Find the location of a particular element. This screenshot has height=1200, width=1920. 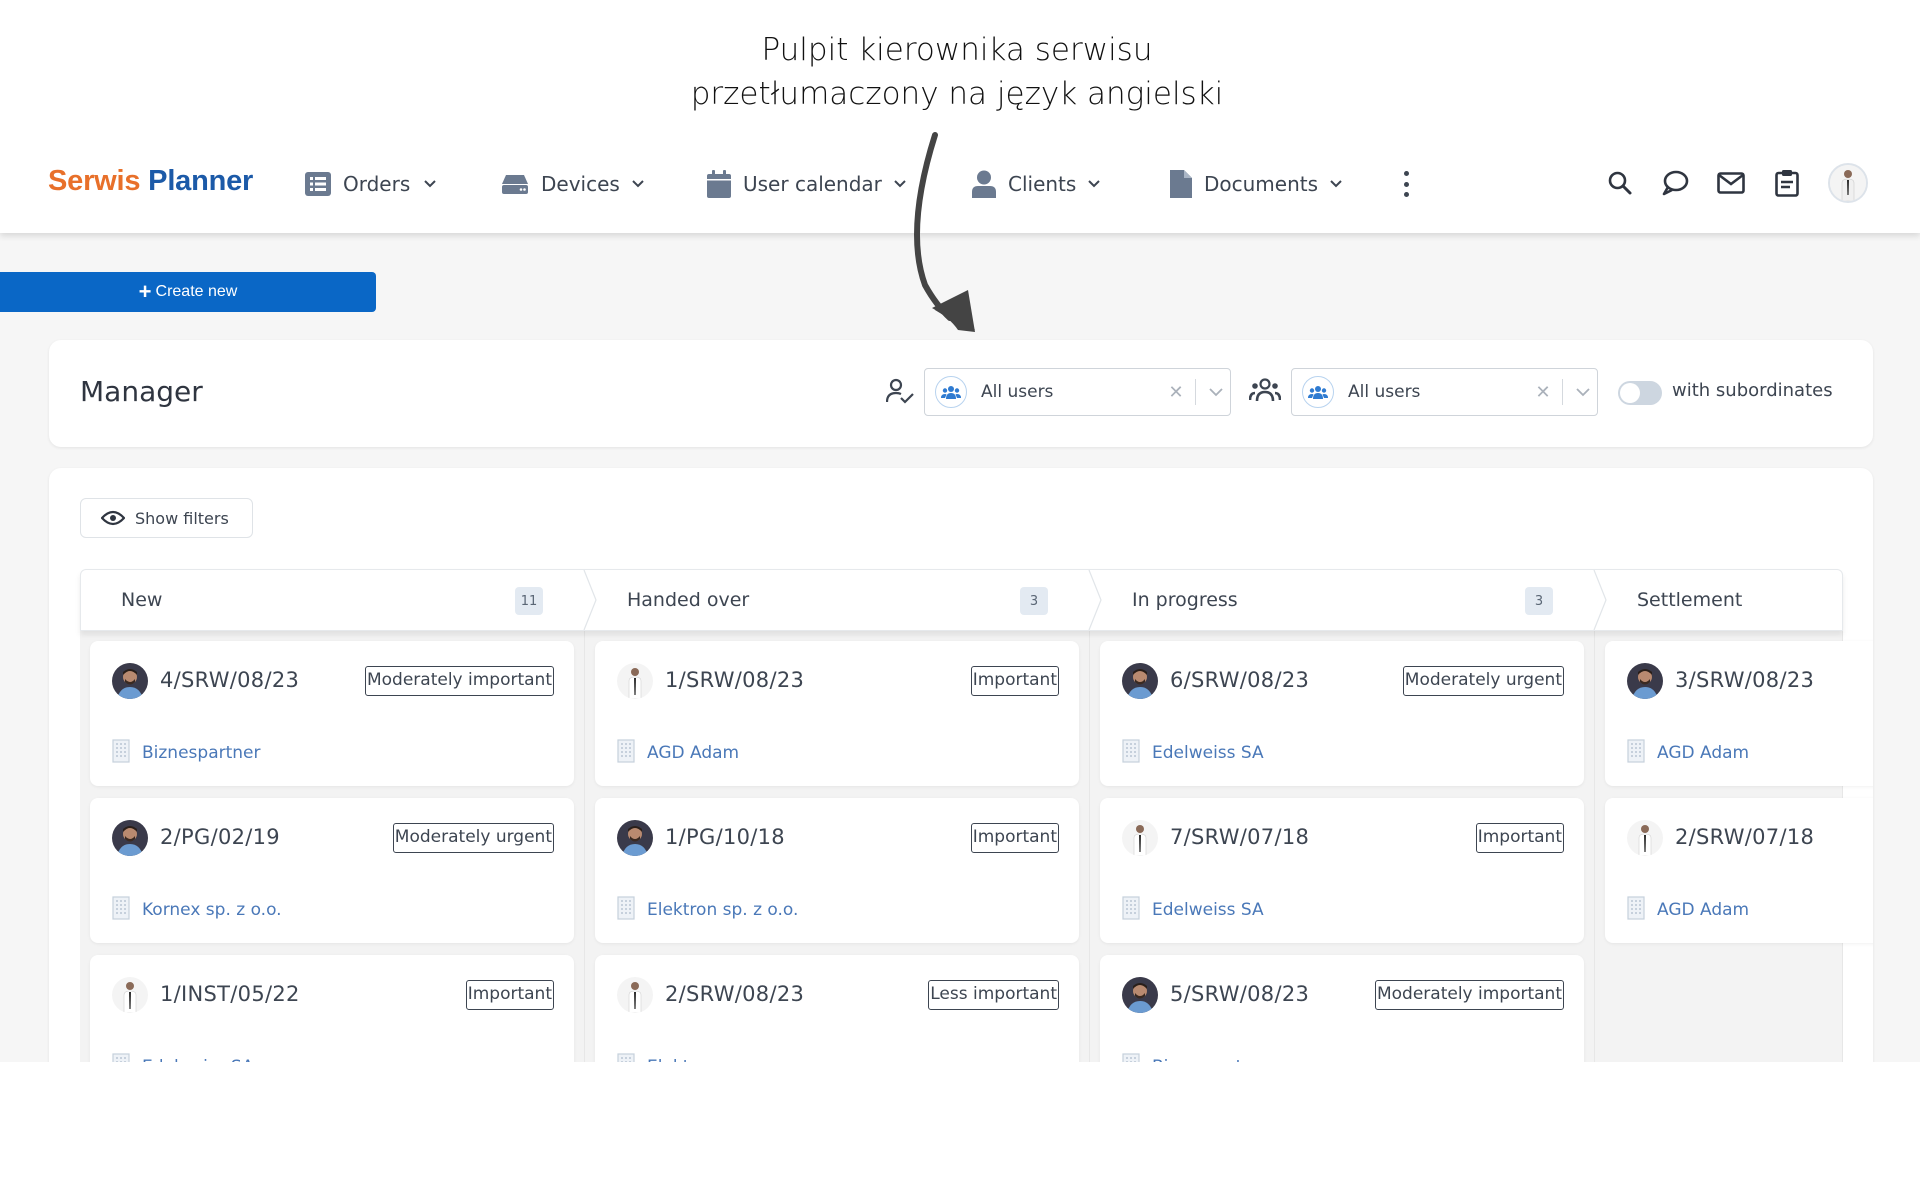

order-card: 2/SRW/08/23 Less important Elektron is located at coordinates (837, 1008).